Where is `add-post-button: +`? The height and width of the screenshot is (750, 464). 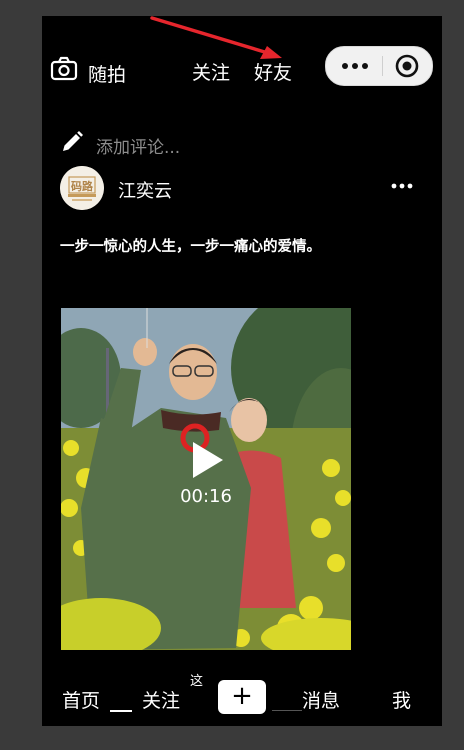 add-post-button: + is located at coordinates (242, 697).